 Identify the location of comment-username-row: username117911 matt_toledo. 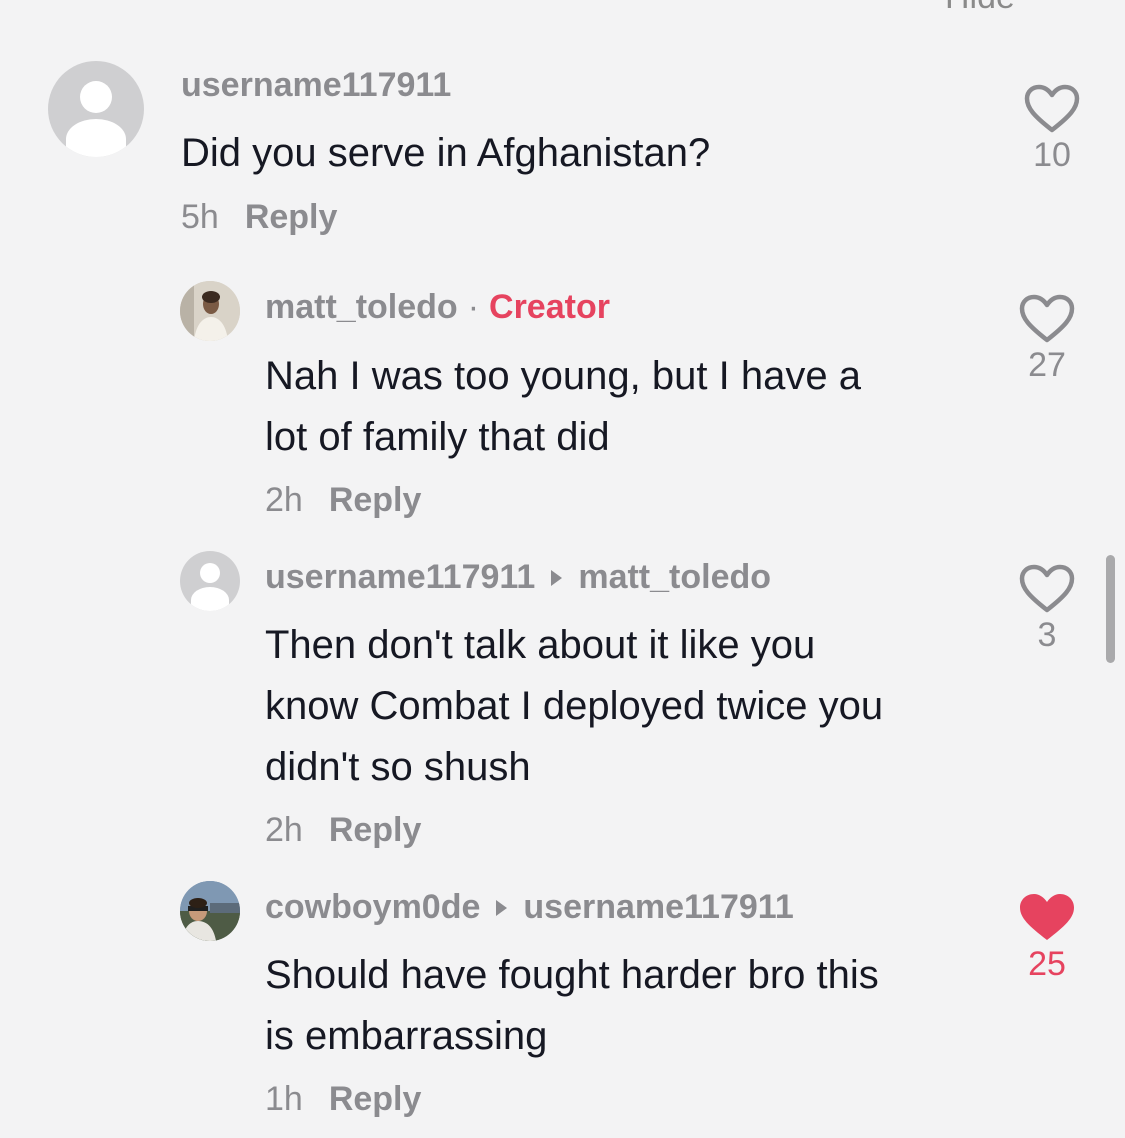
(518, 577).